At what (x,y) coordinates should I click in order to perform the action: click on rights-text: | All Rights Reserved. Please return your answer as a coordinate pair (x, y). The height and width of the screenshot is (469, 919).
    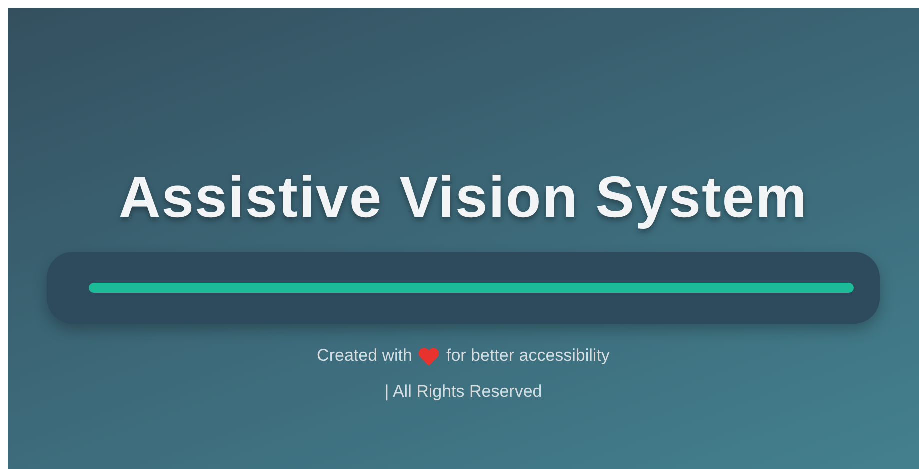
    Looking at the image, I should click on (463, 392).